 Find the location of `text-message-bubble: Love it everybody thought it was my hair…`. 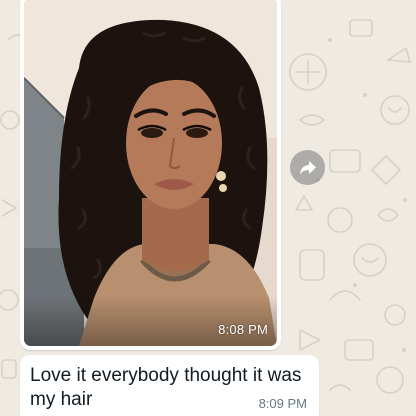

text-message-bubble: Love it everybody thought it was my hair… is located at coordinates (169, 385).